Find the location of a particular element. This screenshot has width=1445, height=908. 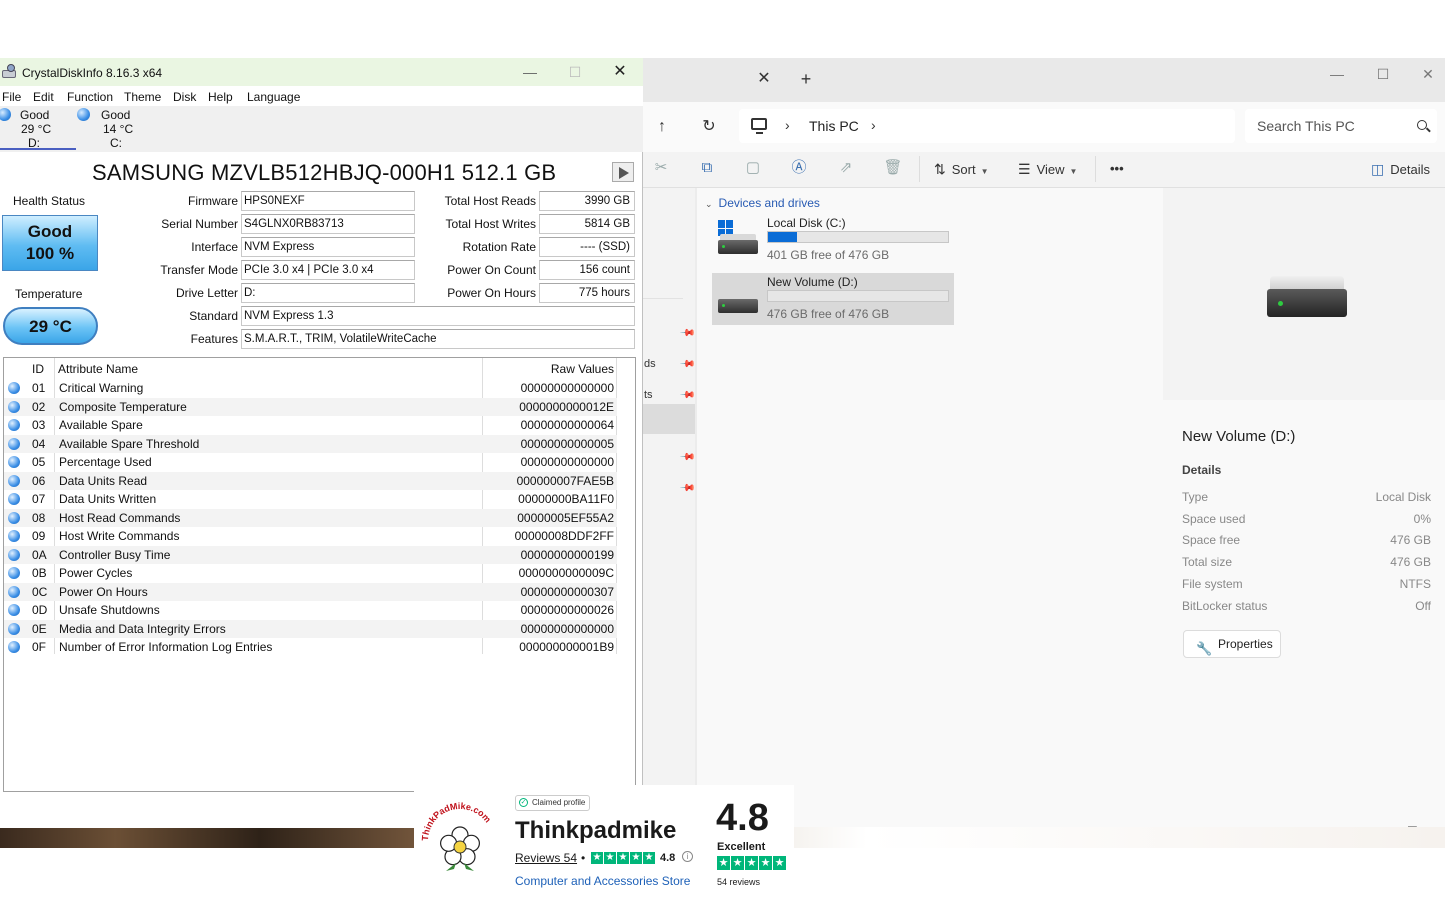

column-header-attribute-name: Attribute Name is located at coordinates (268, 369).